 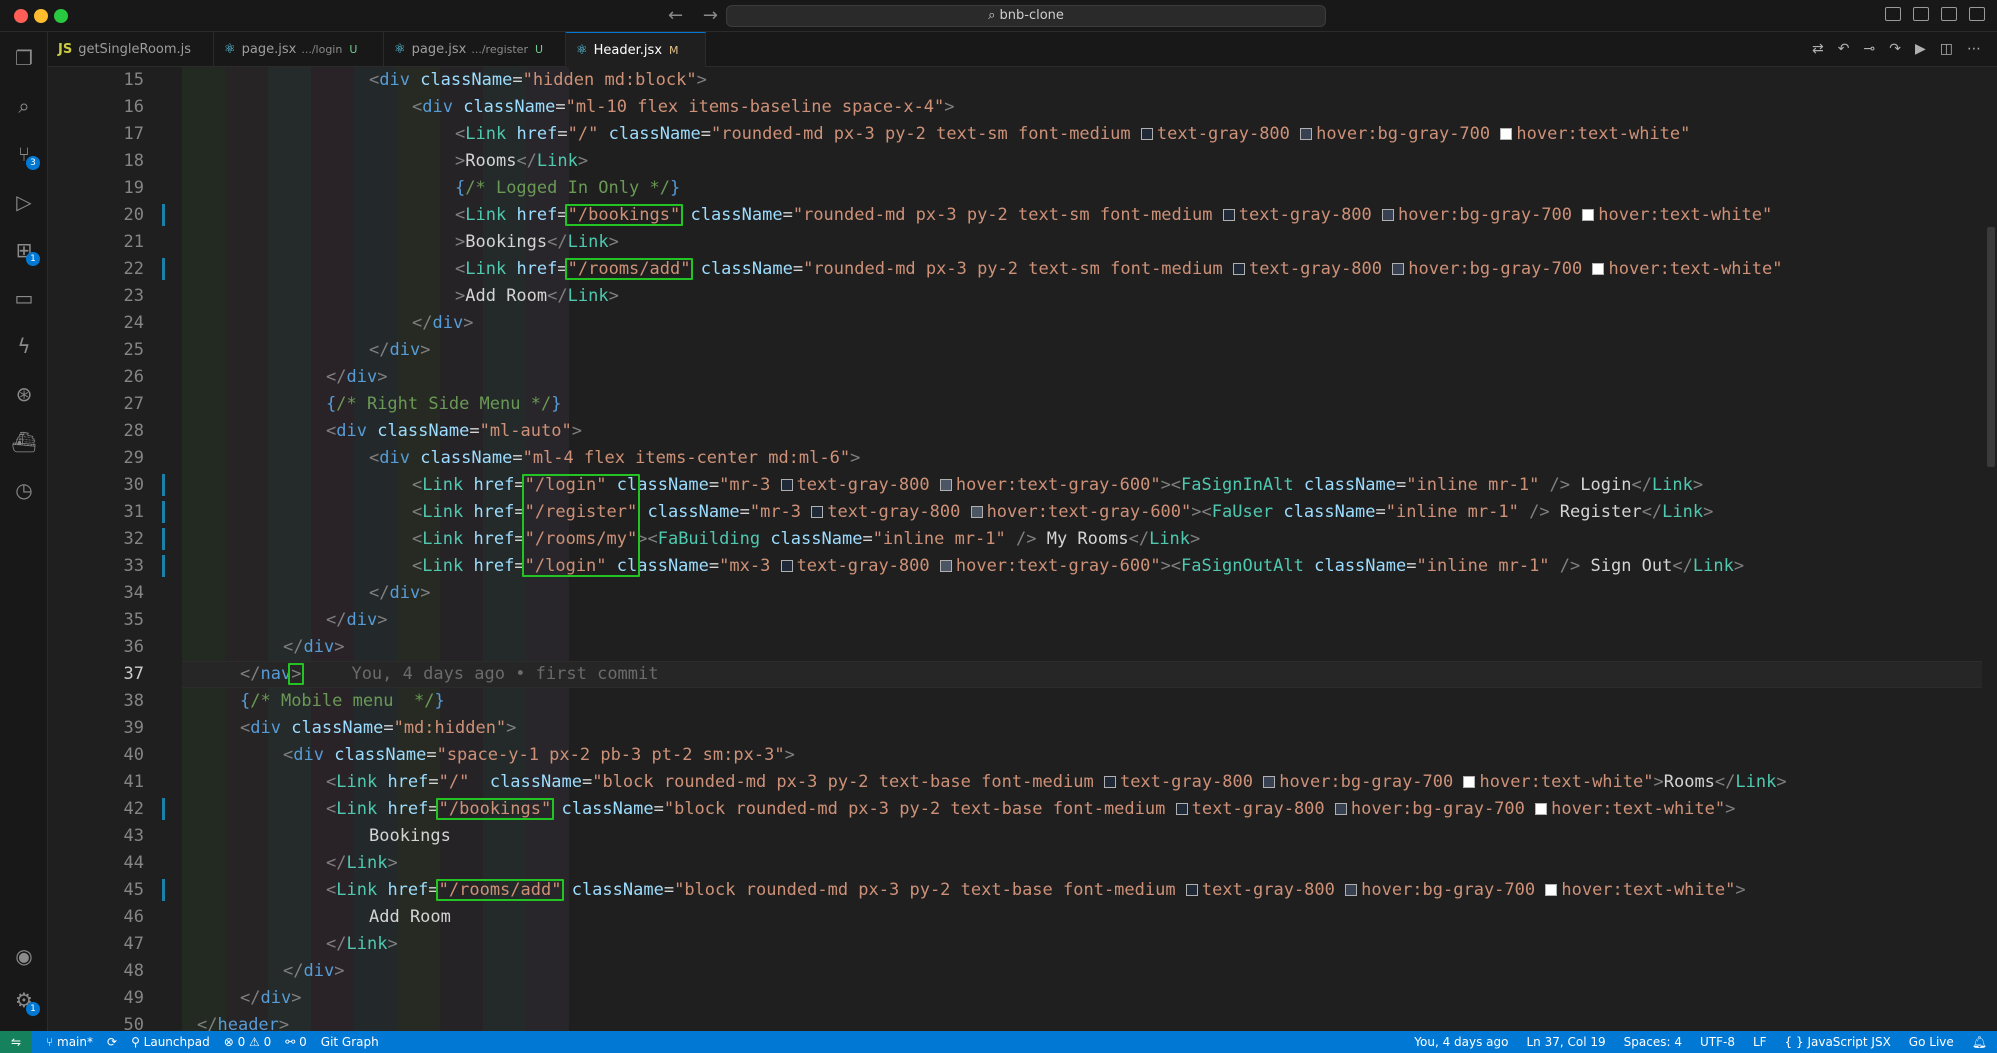 What do you see at coordinates (1931, 1042) in the screenshot?
I see `go-live-button: Go Live` at bounding box center [1931, 1042].